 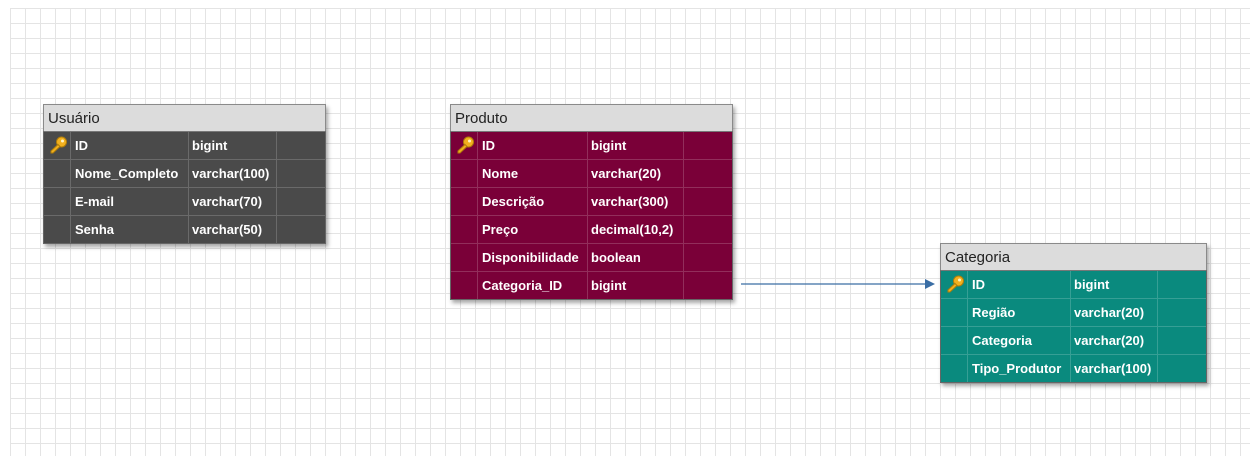 What do you see at coordinates (129, 229) in the screenshot?
I see `column-name: Senha` at bounding box center [129, 229].